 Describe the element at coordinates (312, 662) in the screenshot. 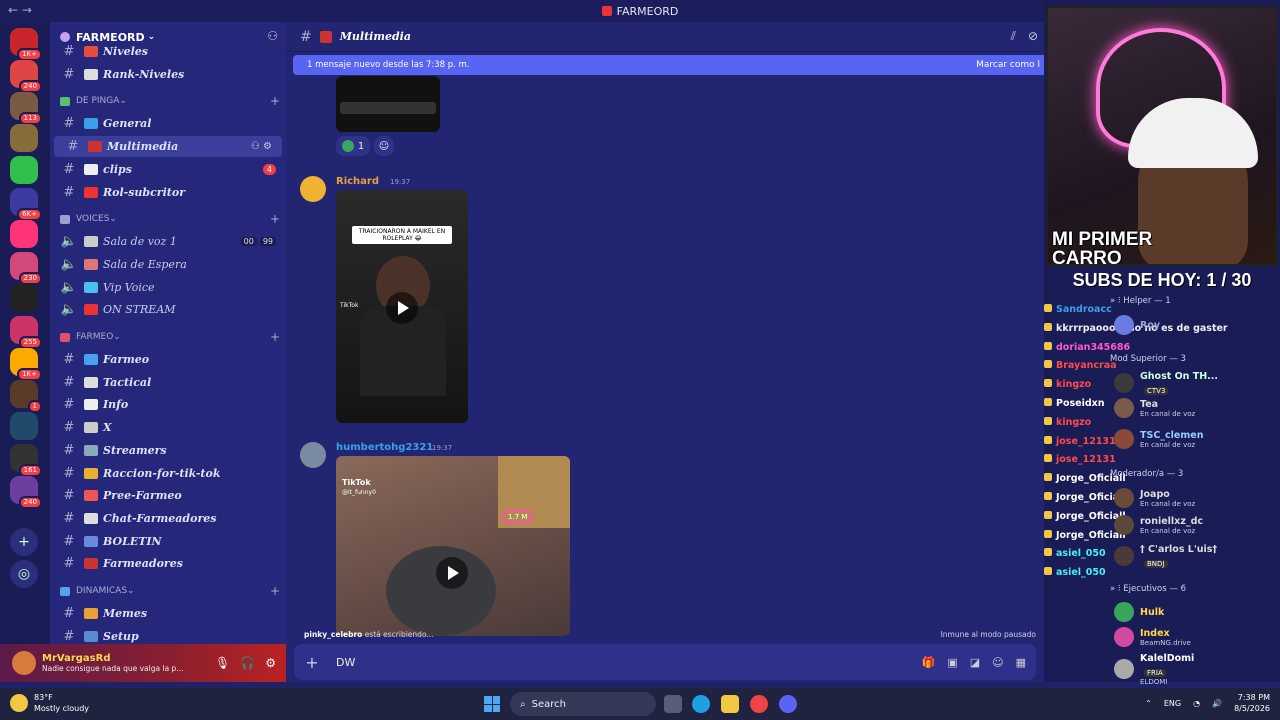

I see `add-attachment-icon: +` at that location.